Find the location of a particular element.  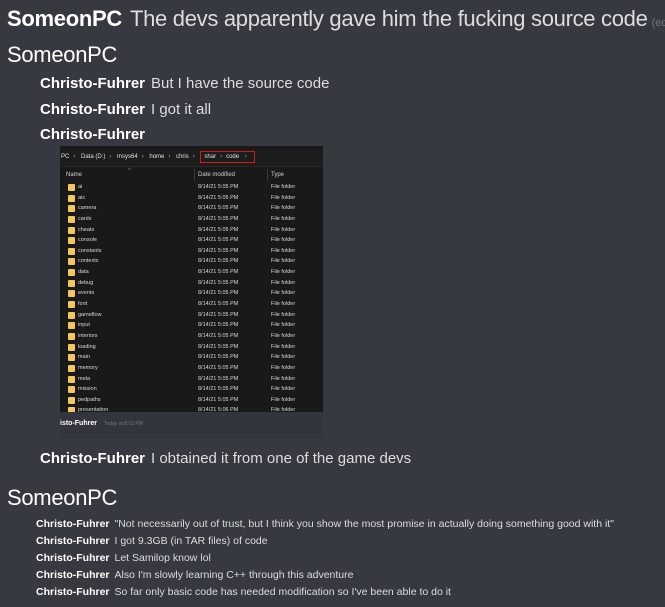

file-name: camera is located at coordinates (87, 208).